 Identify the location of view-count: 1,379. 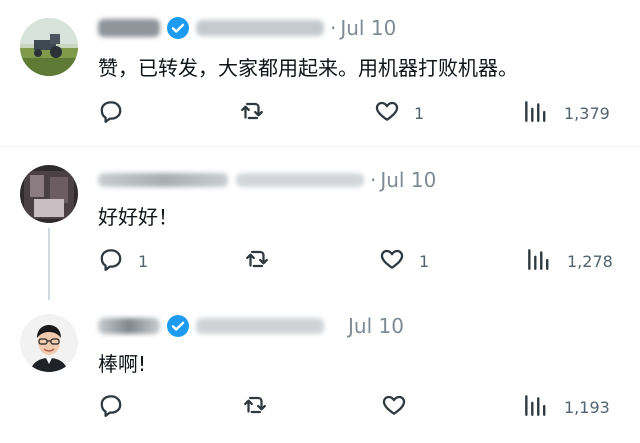
(587, 113).